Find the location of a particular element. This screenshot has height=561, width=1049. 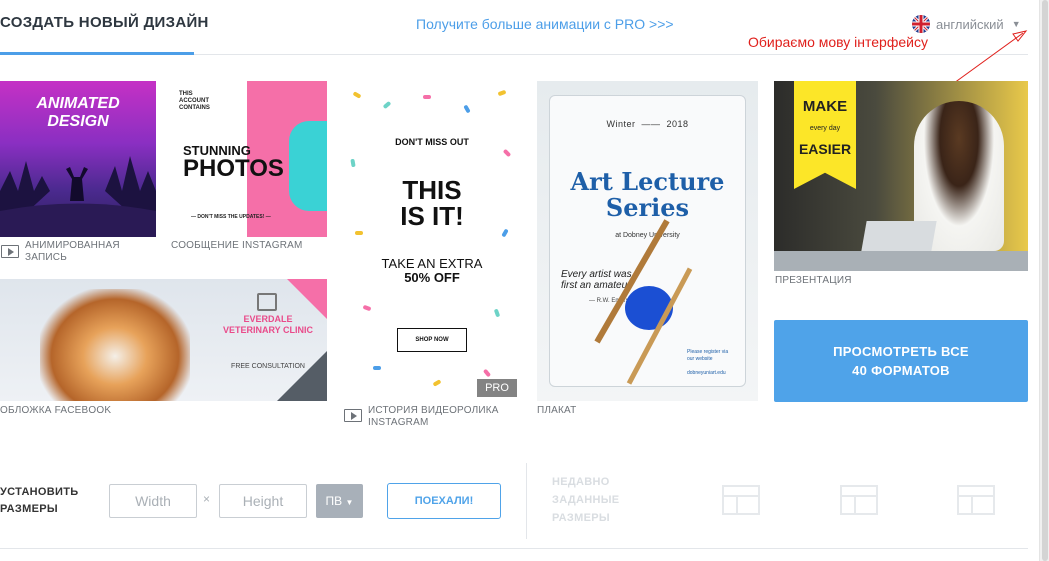

tab-create-new-design: СОЗДАТЬ НОВЫЙ ДИЗАЙН is located at coordinates (104, 22).